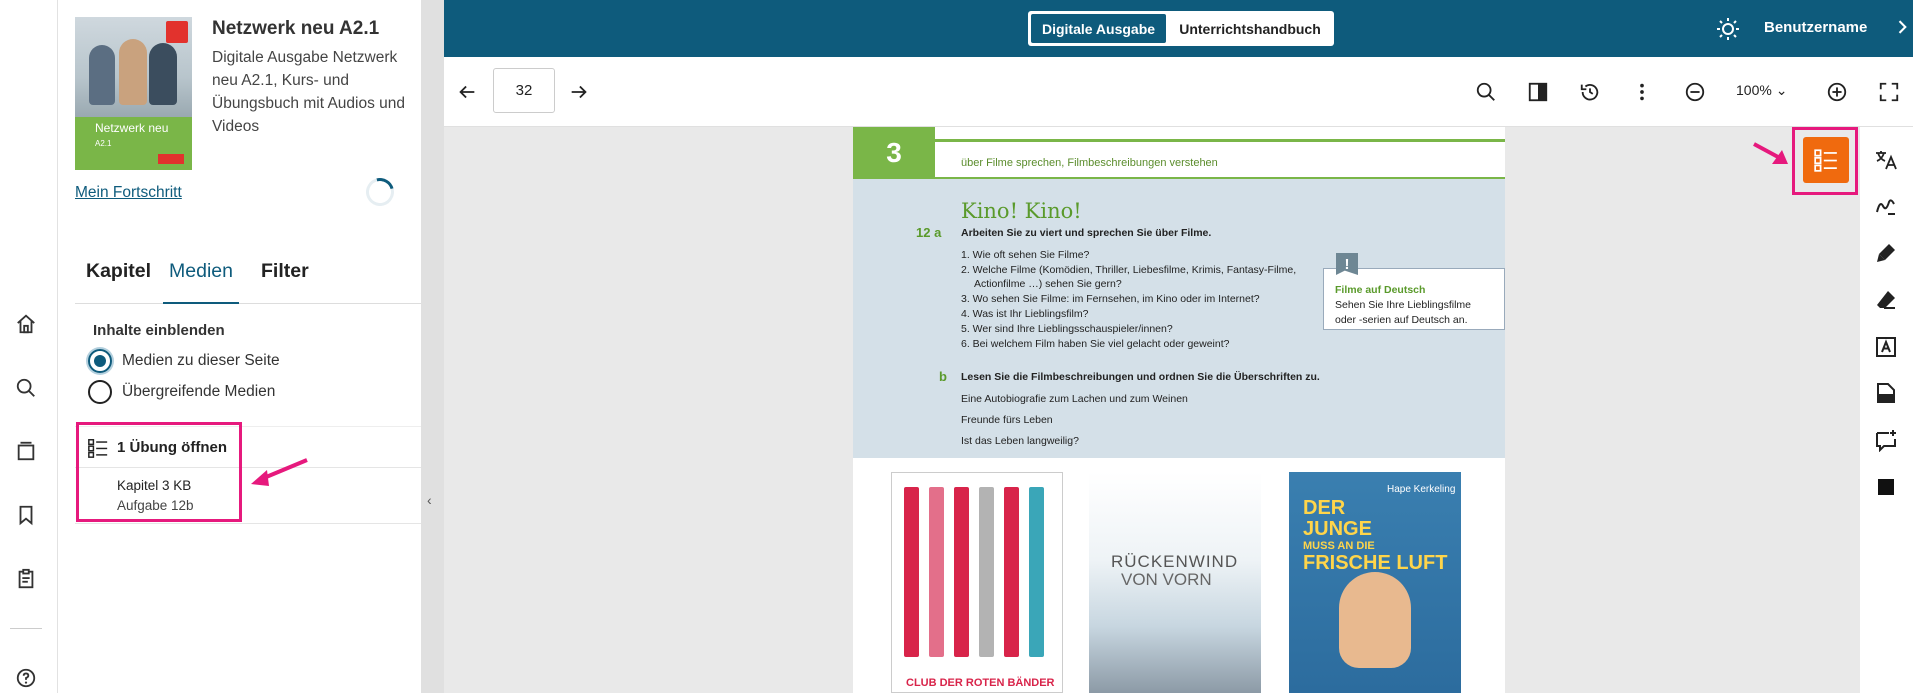  I want to click on poster-title-line: JUNGE, so click(1337, 529).